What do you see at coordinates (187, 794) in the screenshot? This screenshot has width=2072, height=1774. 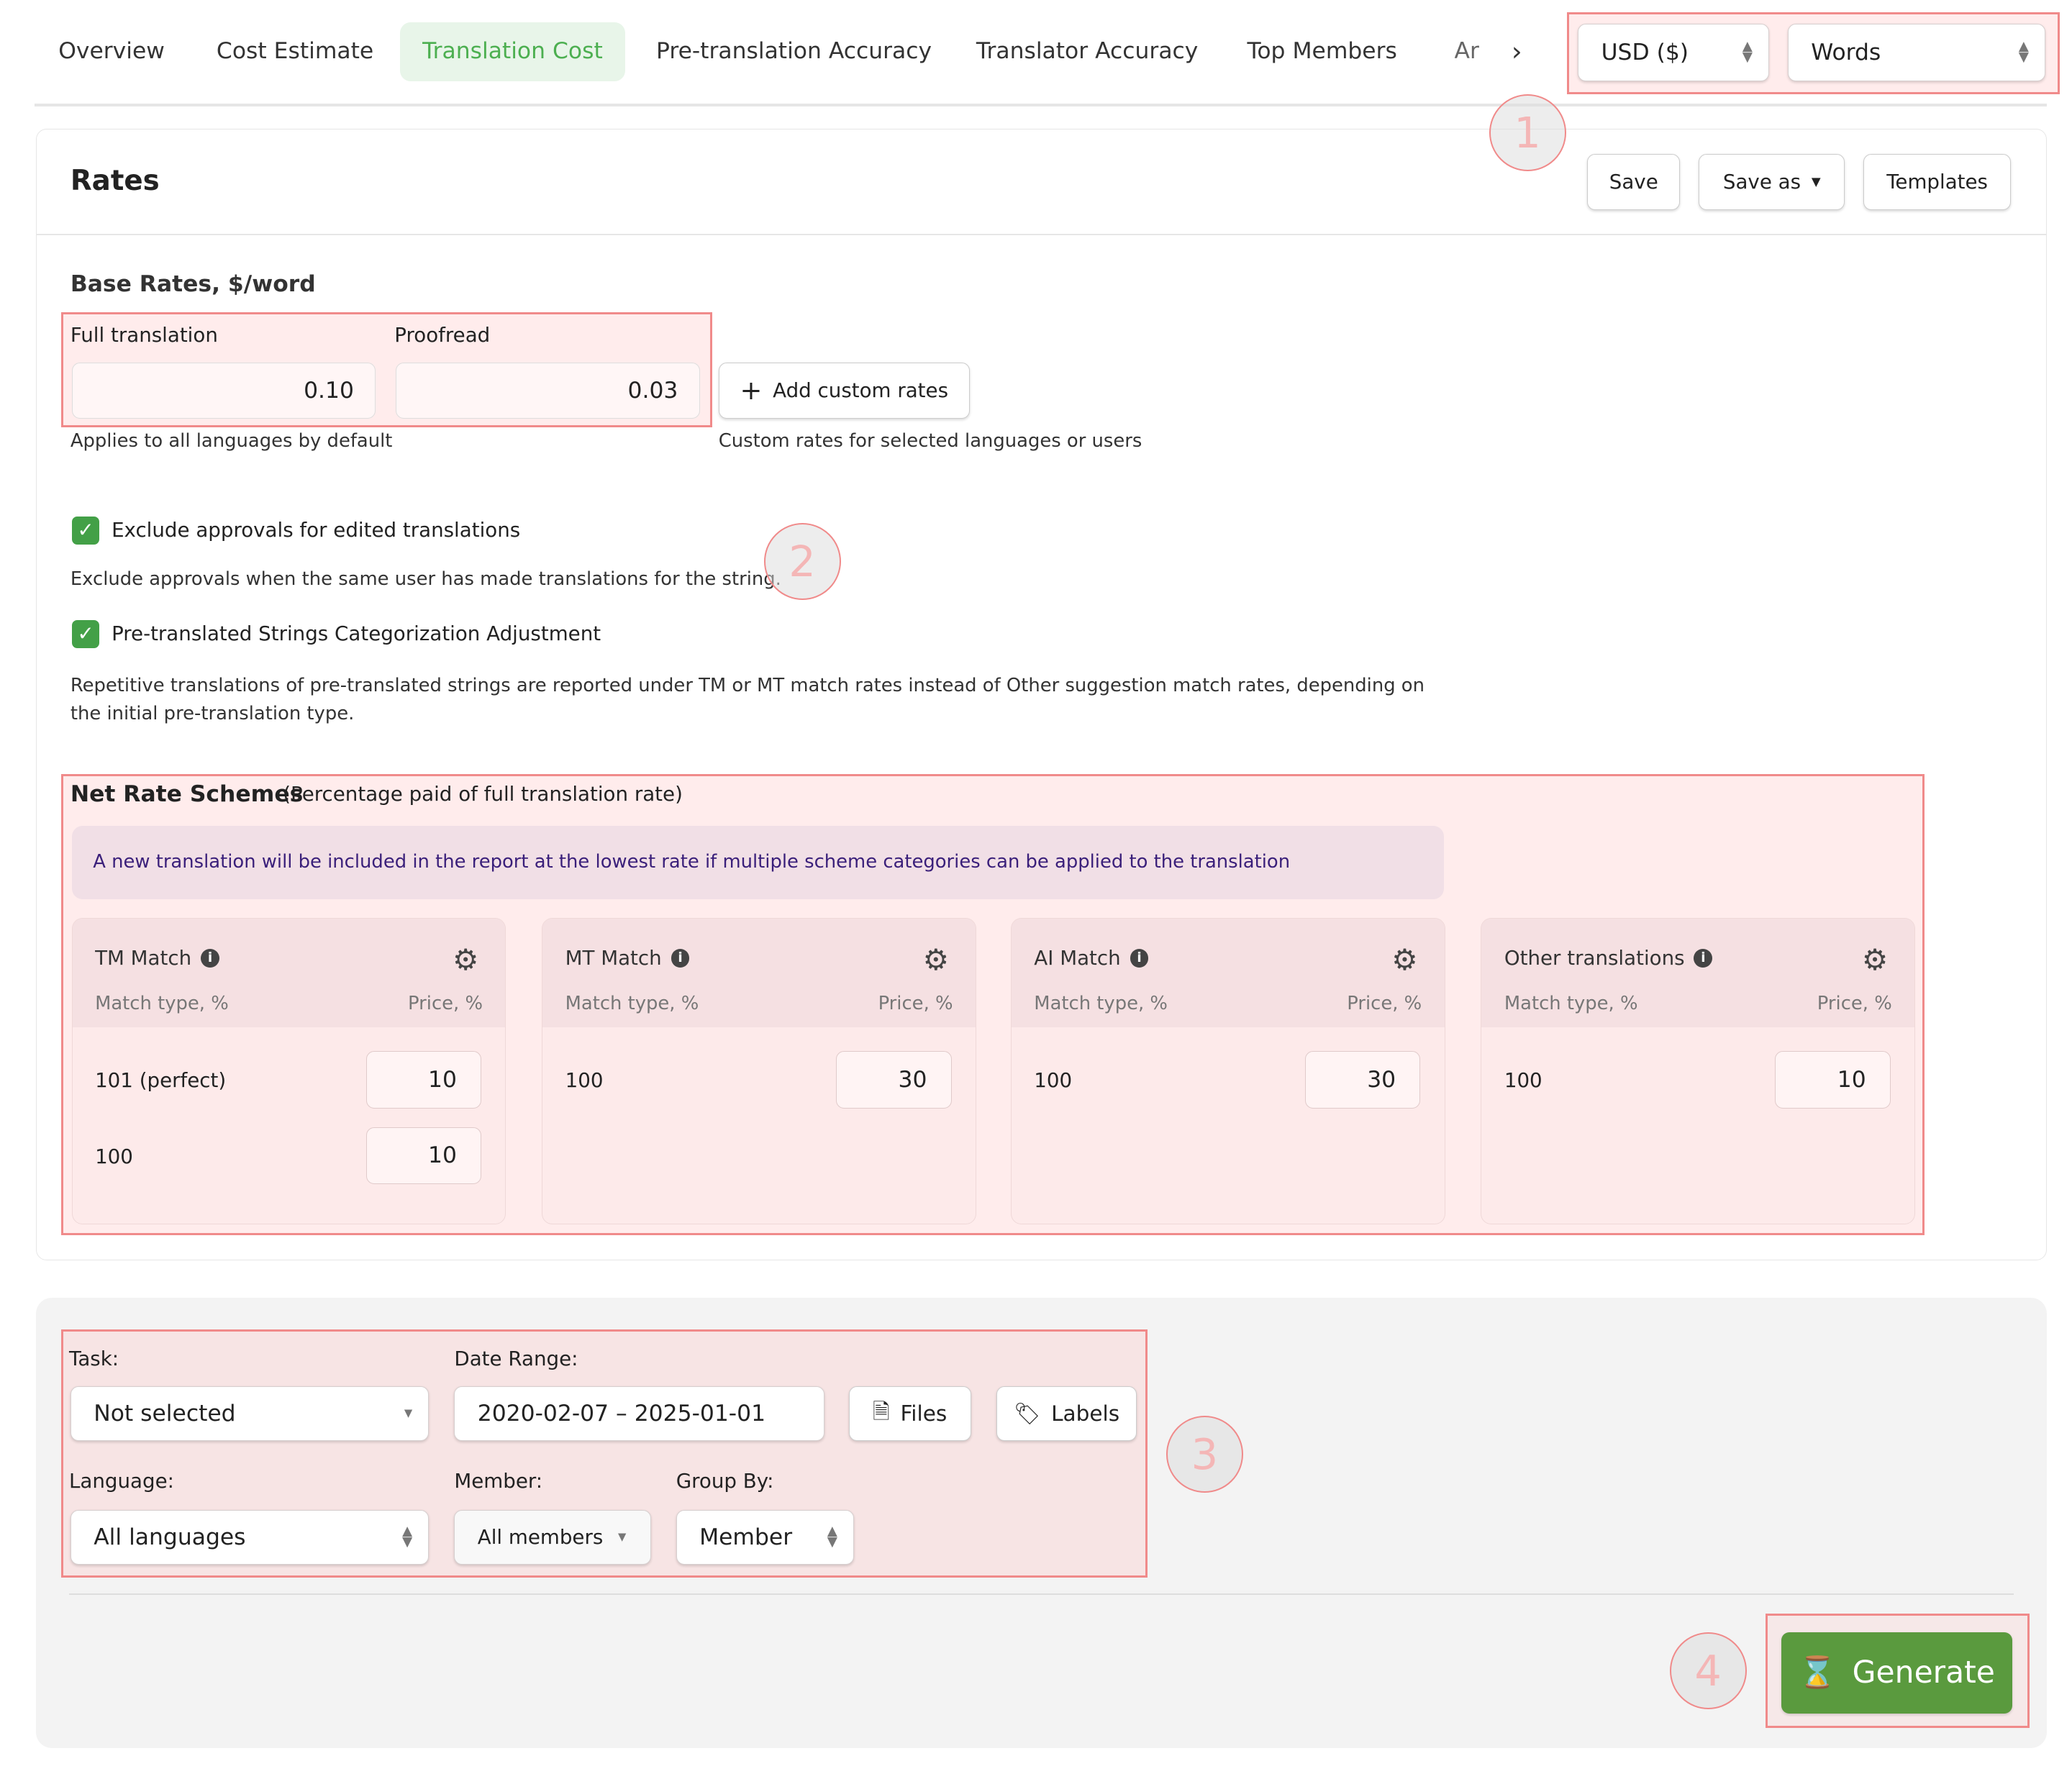 I see `net-rate-title: Net Rate Schemes` at bounding box center [187, 794].